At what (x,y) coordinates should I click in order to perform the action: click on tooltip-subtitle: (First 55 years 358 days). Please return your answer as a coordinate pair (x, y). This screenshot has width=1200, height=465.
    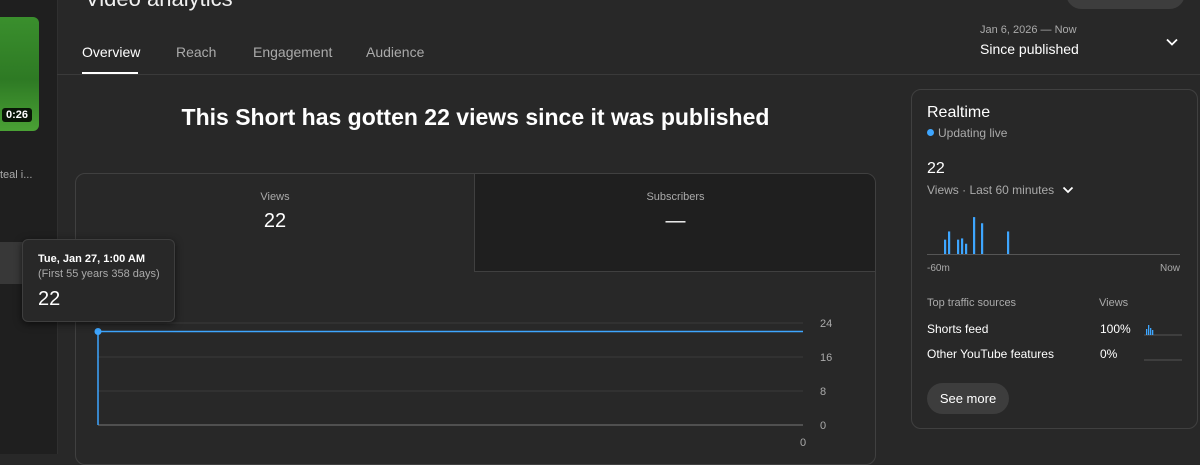
    Looking at the image, I should click on (99, 274).